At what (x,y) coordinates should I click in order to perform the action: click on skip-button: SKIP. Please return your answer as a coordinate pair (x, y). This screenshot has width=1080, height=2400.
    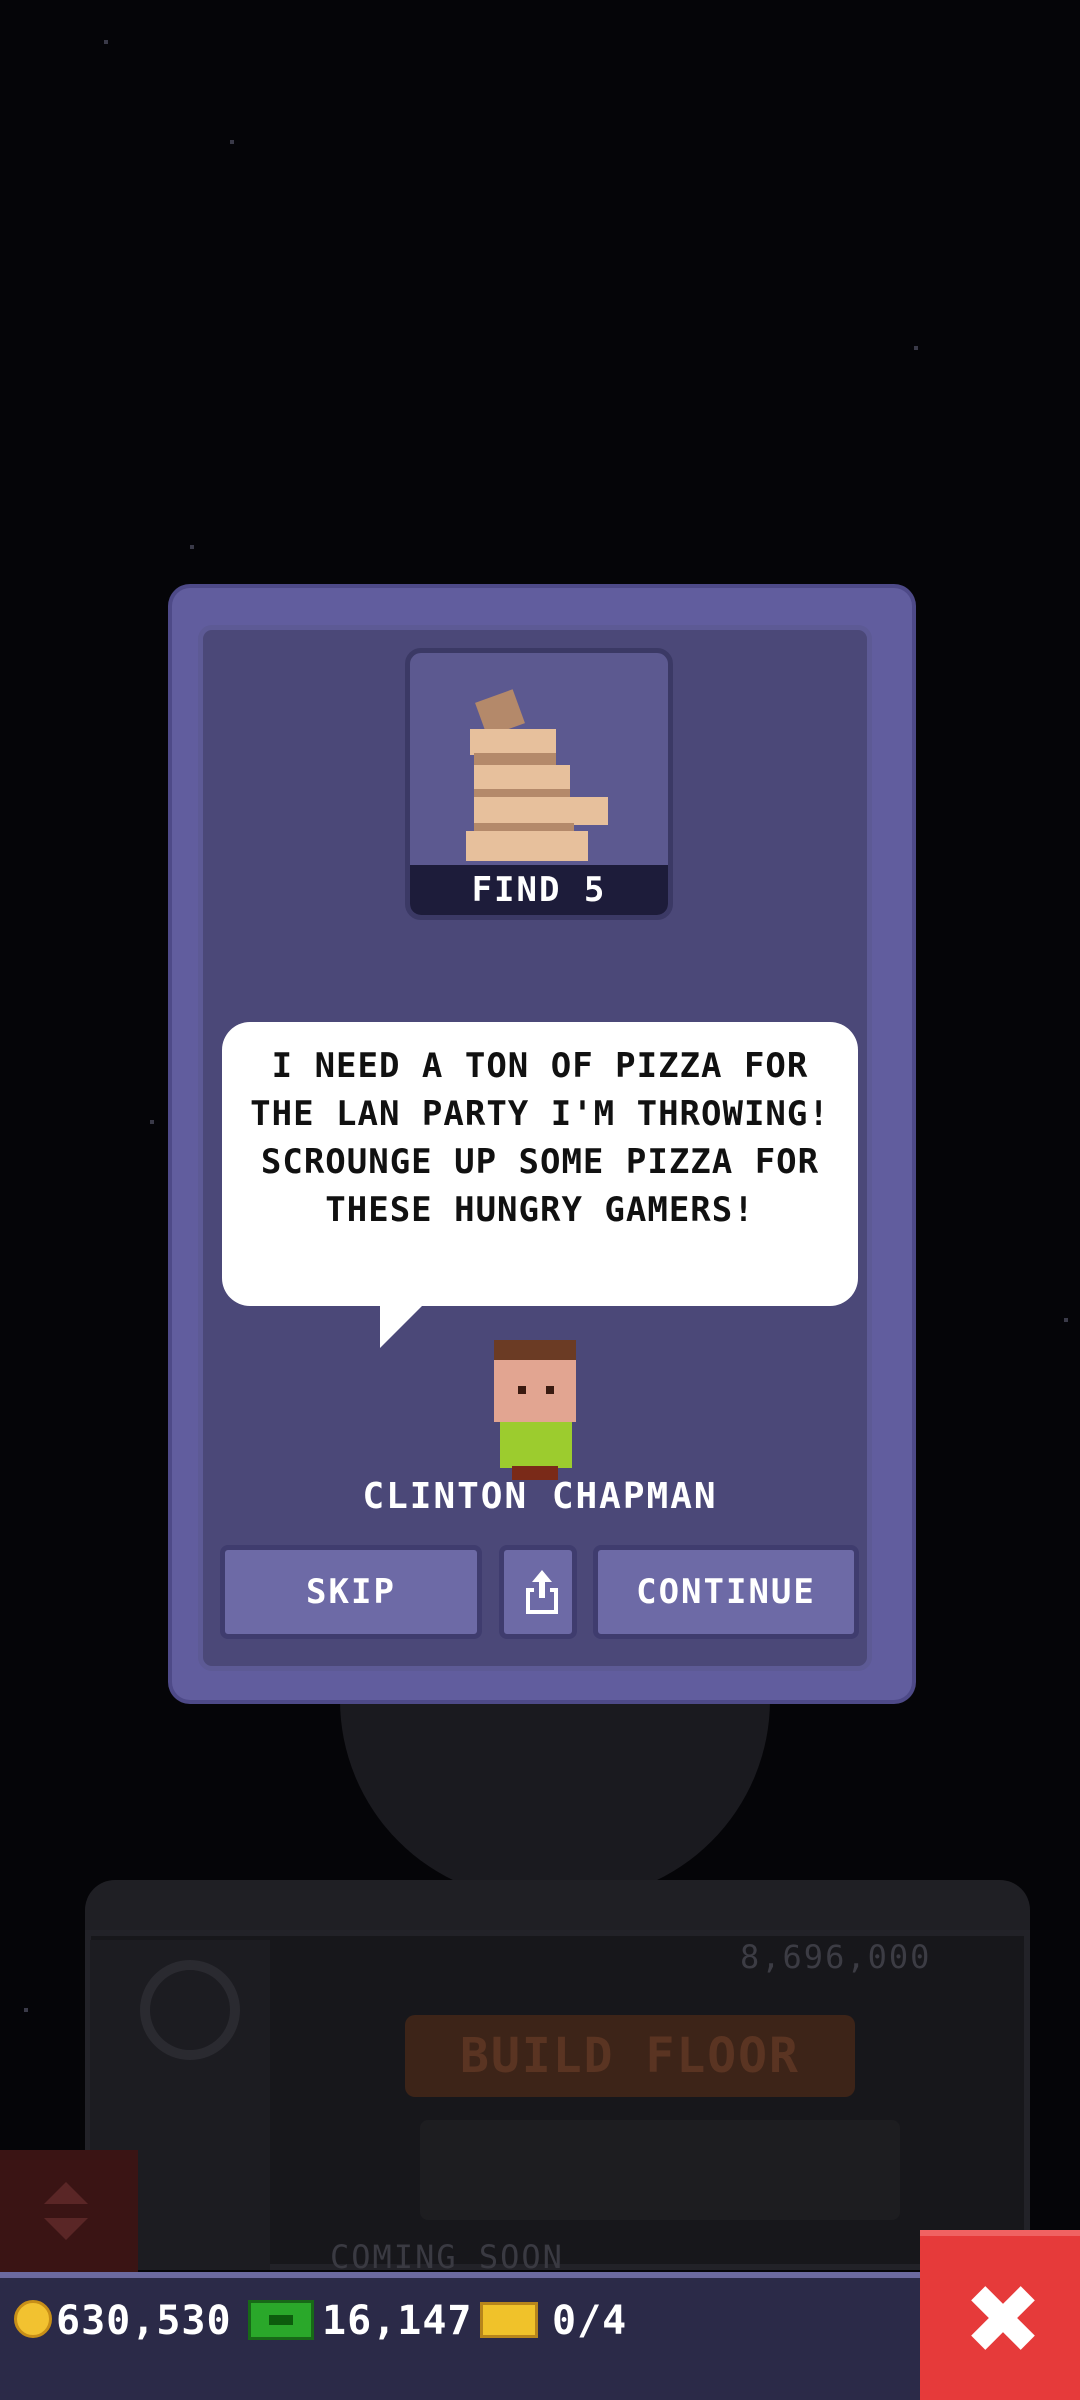
    Looking at the image, I should click on (351, 1592).